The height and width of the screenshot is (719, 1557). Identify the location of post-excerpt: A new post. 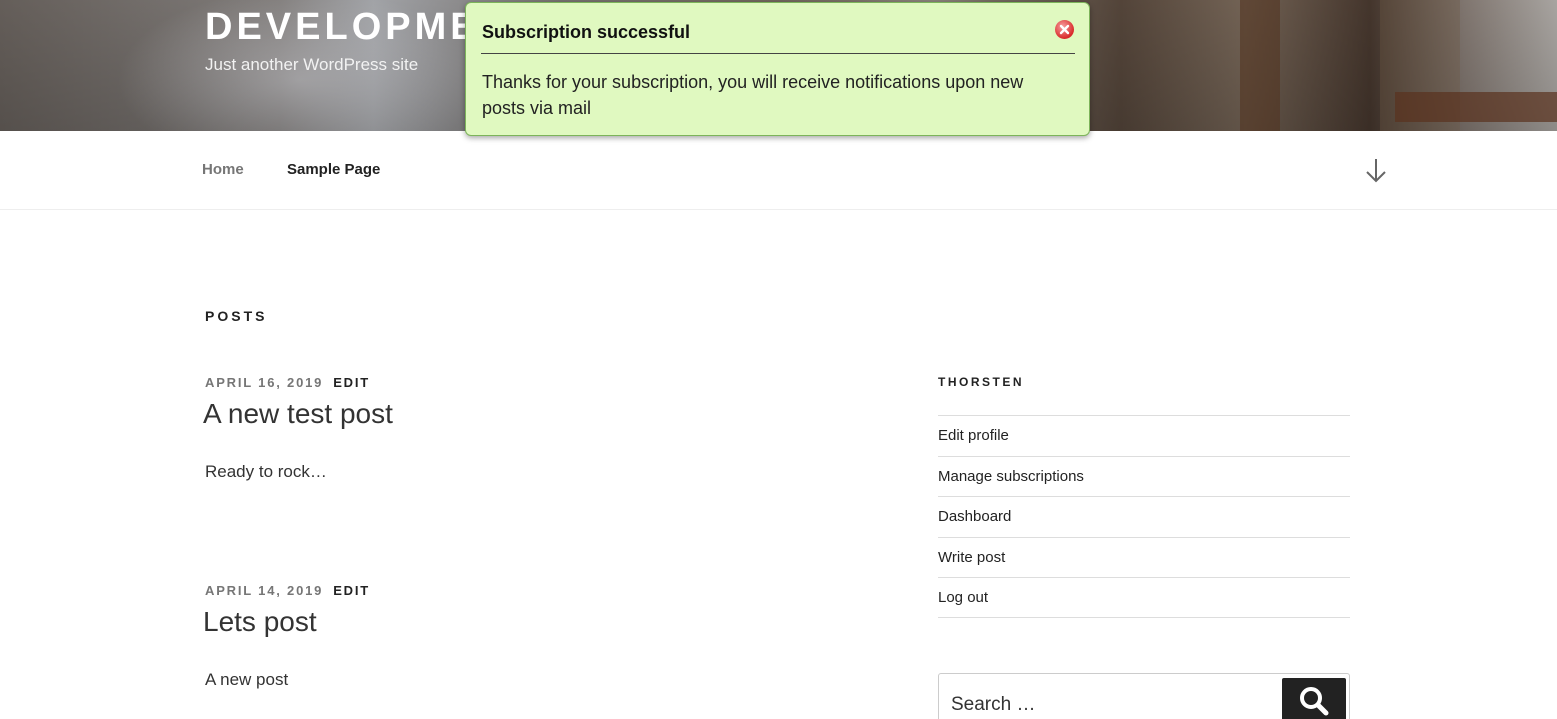
(247, 679).